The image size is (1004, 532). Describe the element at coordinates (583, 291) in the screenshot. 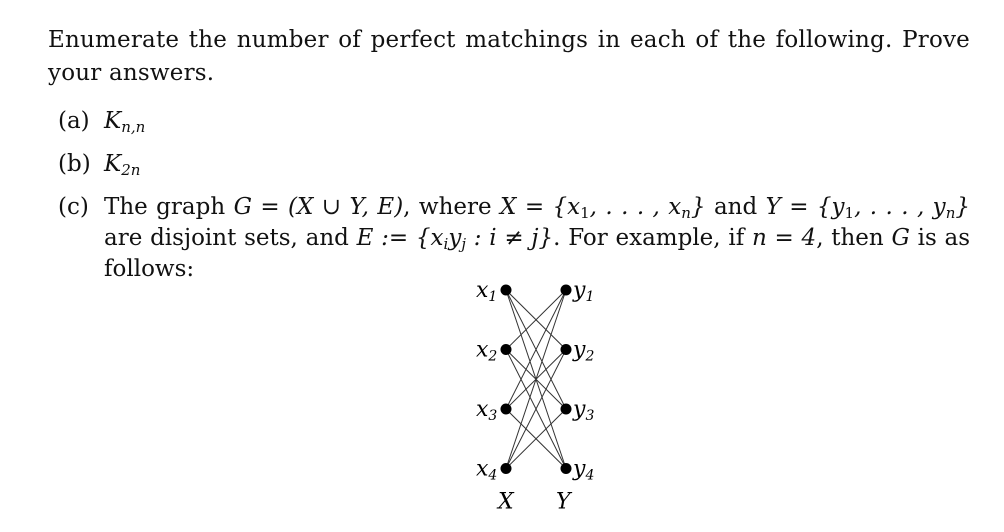

I see `right-vertex-label: y1` at that location.